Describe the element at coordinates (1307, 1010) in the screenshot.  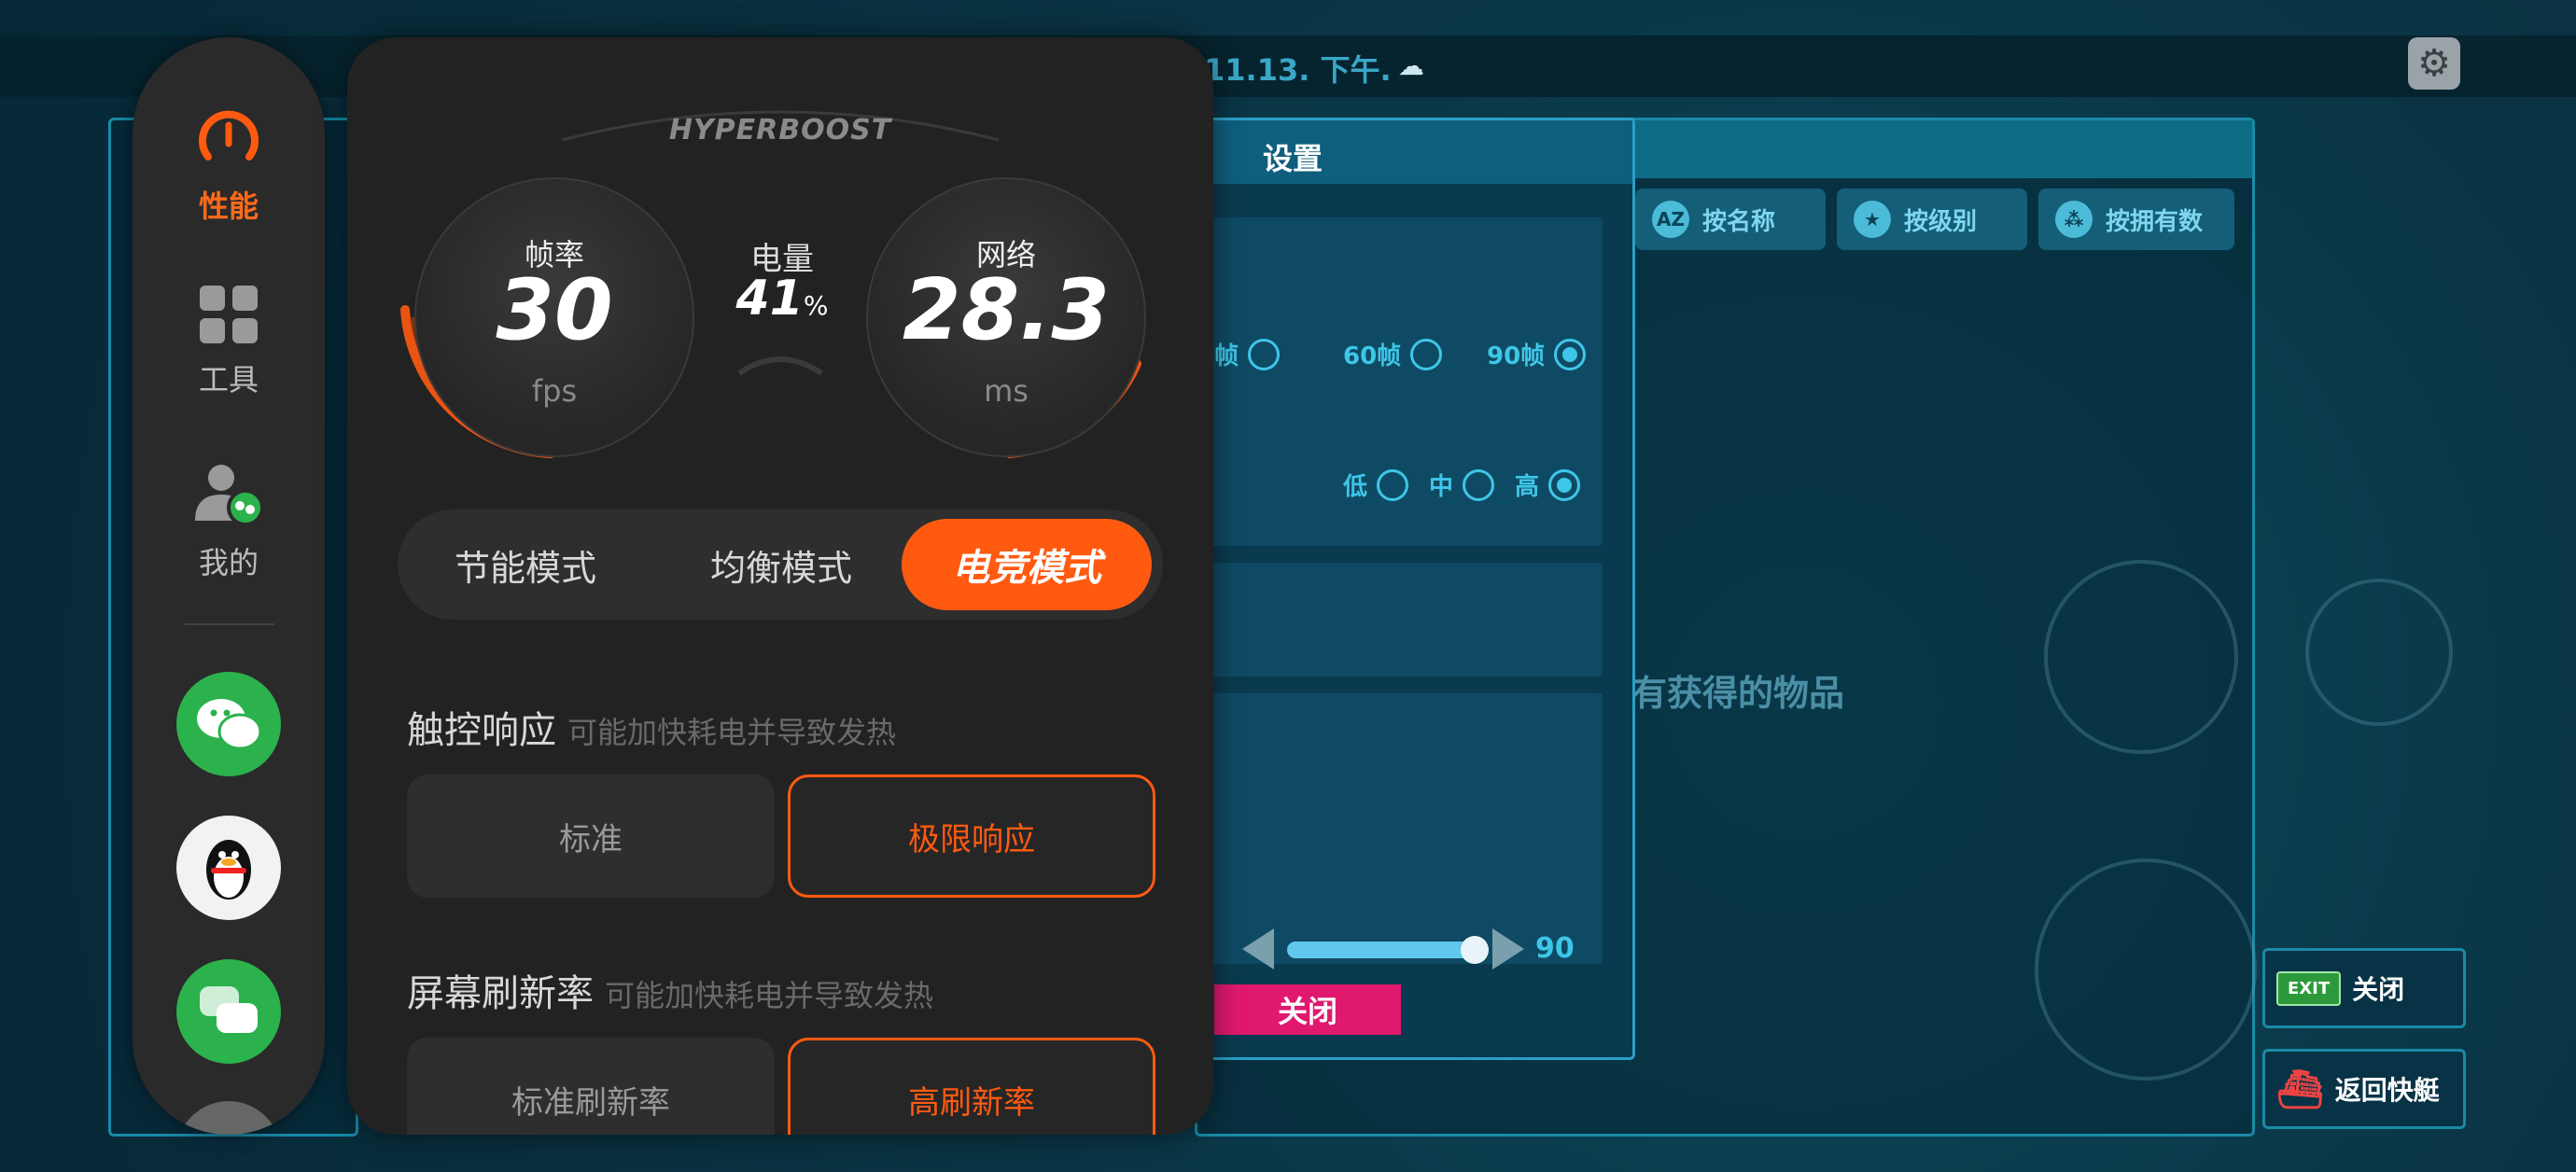
I see `settings-close-button: 关闭` at that location.